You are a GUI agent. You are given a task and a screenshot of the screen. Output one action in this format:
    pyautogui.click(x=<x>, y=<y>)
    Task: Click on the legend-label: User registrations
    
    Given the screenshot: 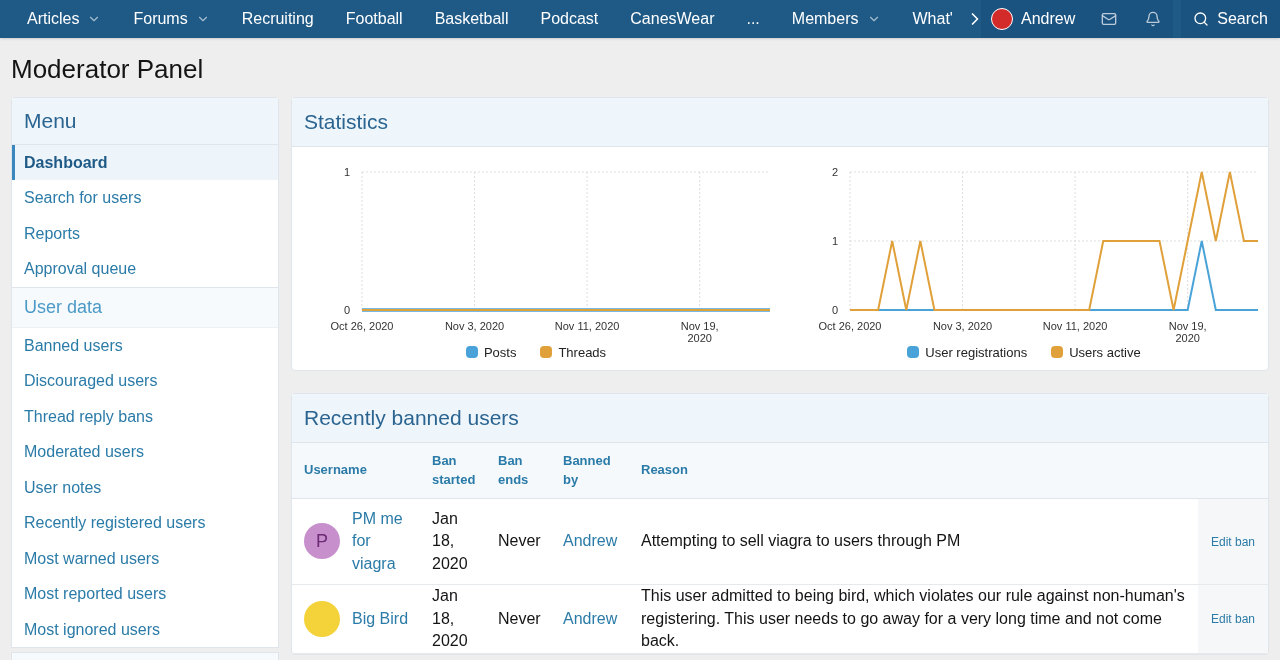 What is the action you would take?
    pyautogui.click(x=976, y=352)
    